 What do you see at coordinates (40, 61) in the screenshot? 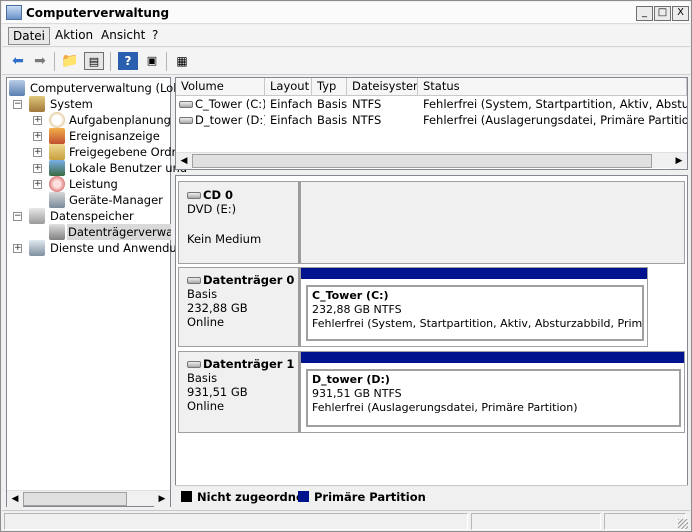
I see `forward-arrow-icon: ➡` at bounding box center [40, 61].